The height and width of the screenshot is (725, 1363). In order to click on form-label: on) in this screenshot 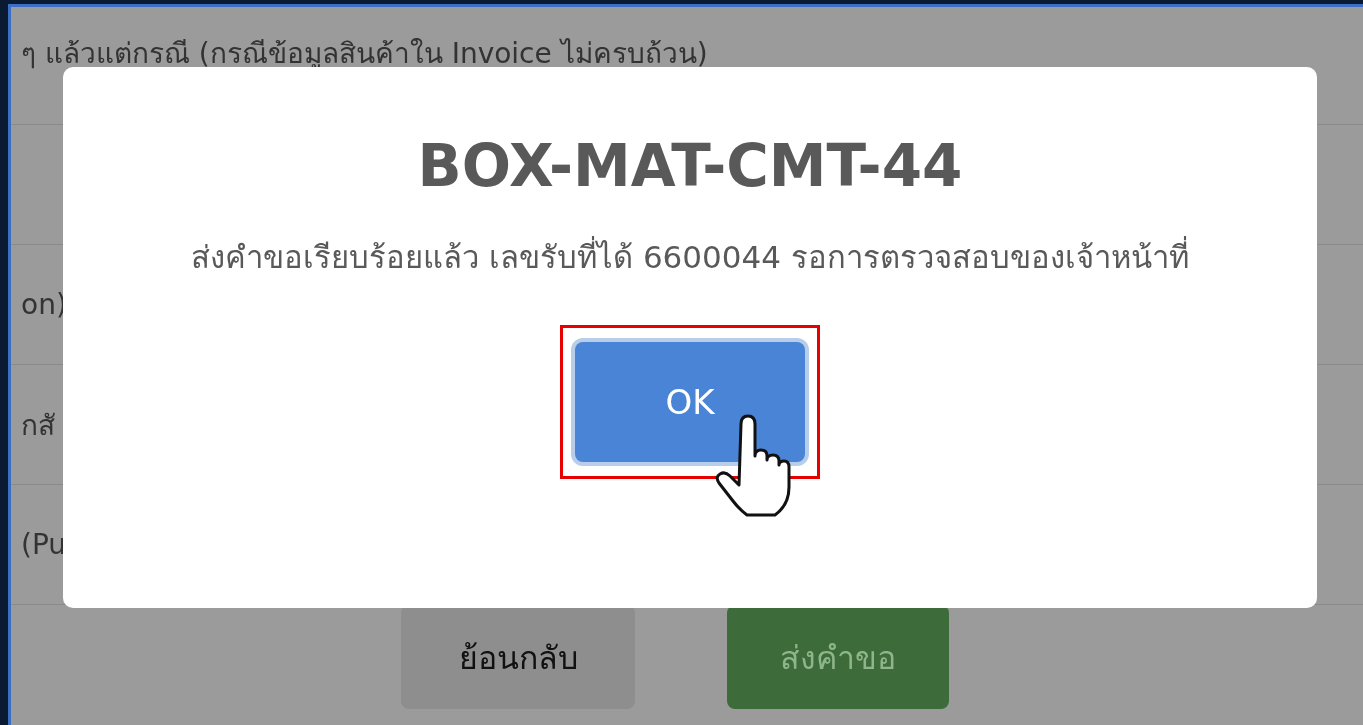, I will do `click(43, 304)`.